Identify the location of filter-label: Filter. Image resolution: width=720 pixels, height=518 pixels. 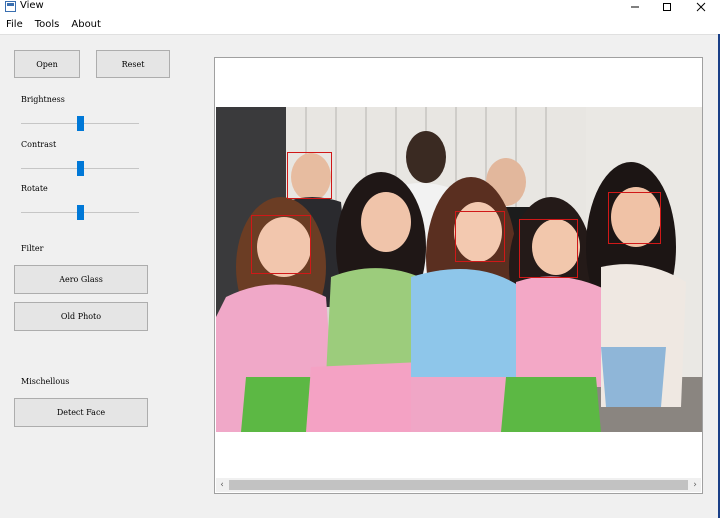
(32, 248).